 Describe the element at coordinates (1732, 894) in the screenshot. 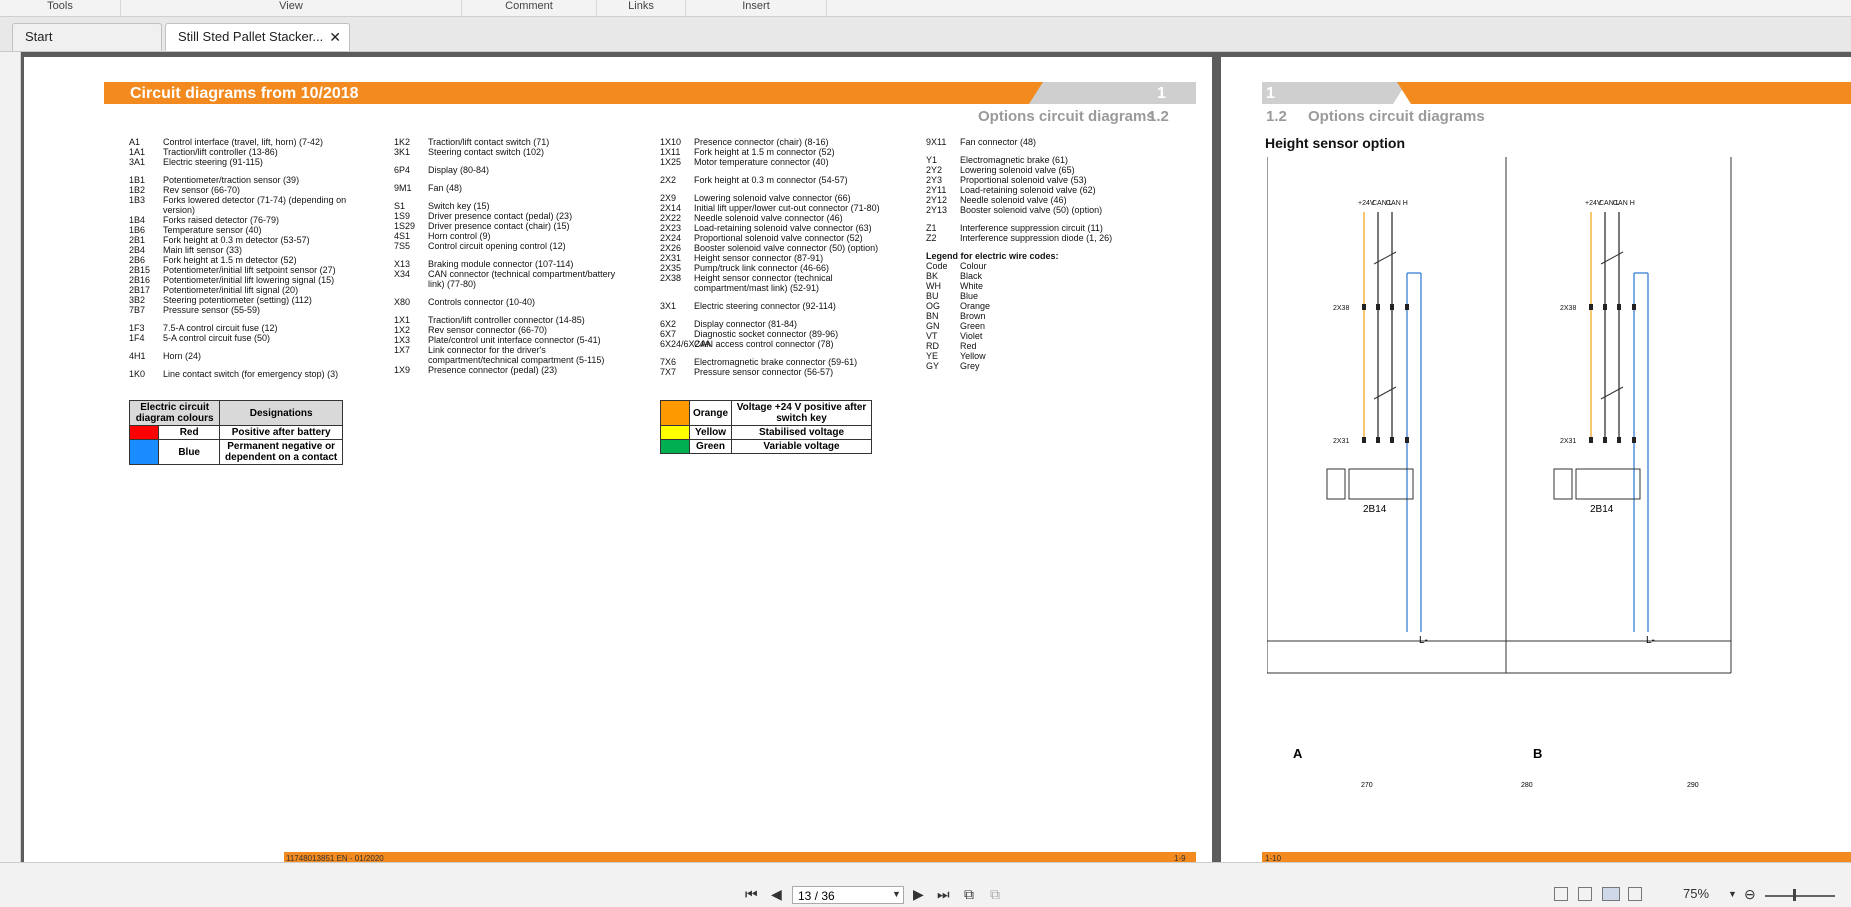

I see `zoom-dropdown-icon: ▼` at that location.